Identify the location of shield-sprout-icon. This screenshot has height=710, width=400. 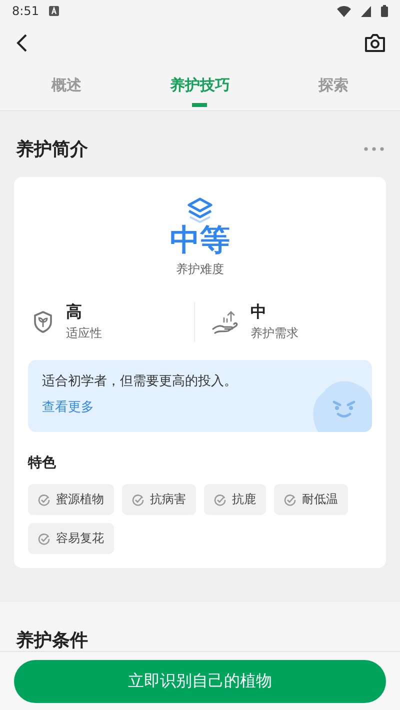
(43, 322).